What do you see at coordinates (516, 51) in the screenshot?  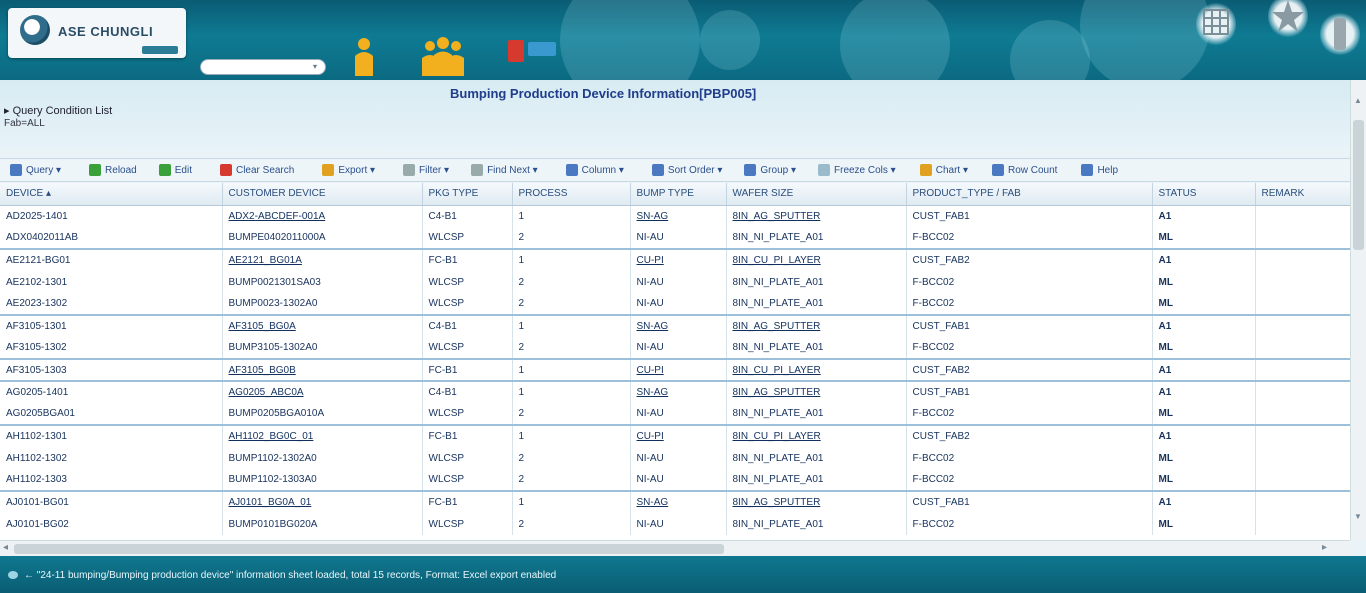 I see `exit-icon` at bounding box center [516, 51].